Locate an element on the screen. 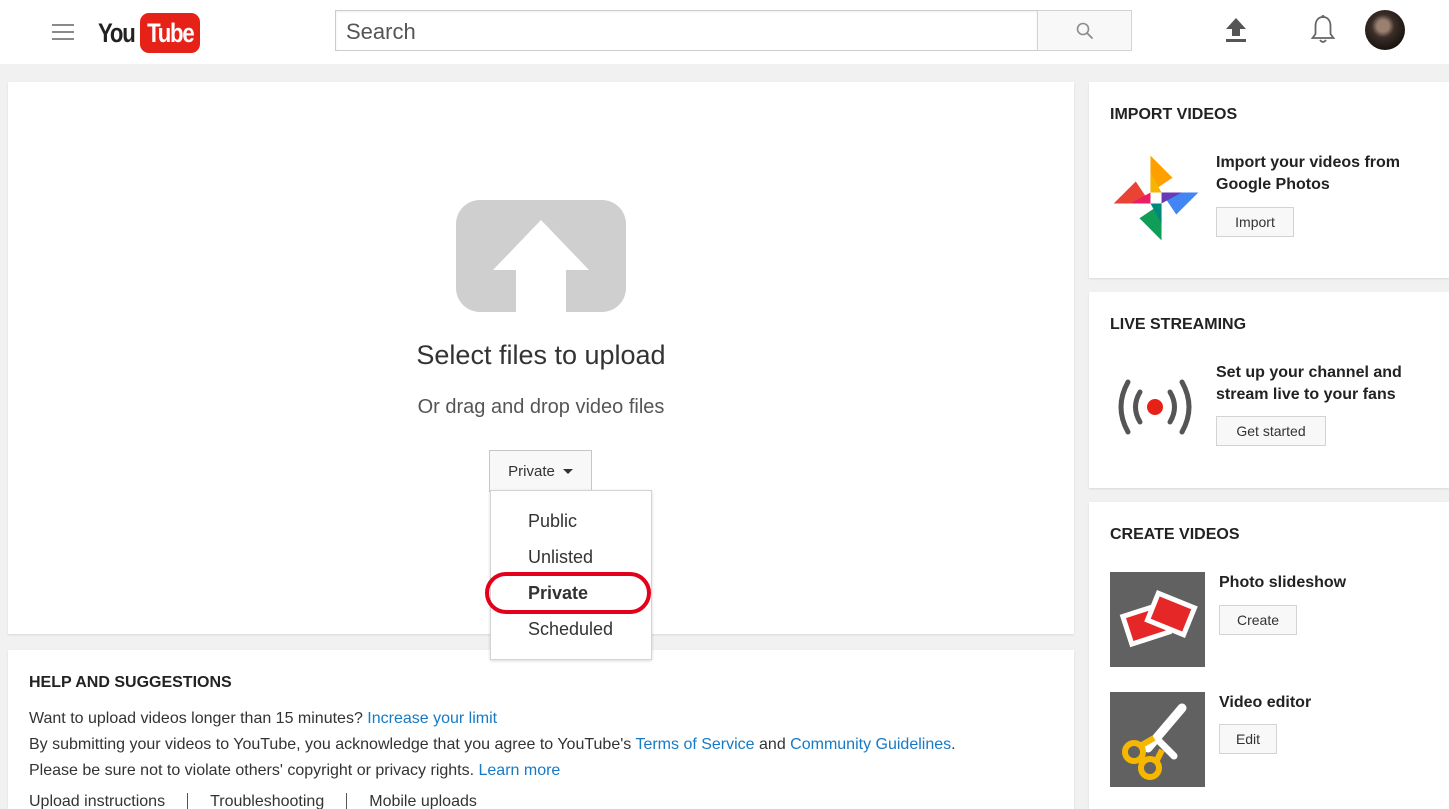 The image size is (1449, 809). live-broadcast-icon is located at coordinates (1155, 407).